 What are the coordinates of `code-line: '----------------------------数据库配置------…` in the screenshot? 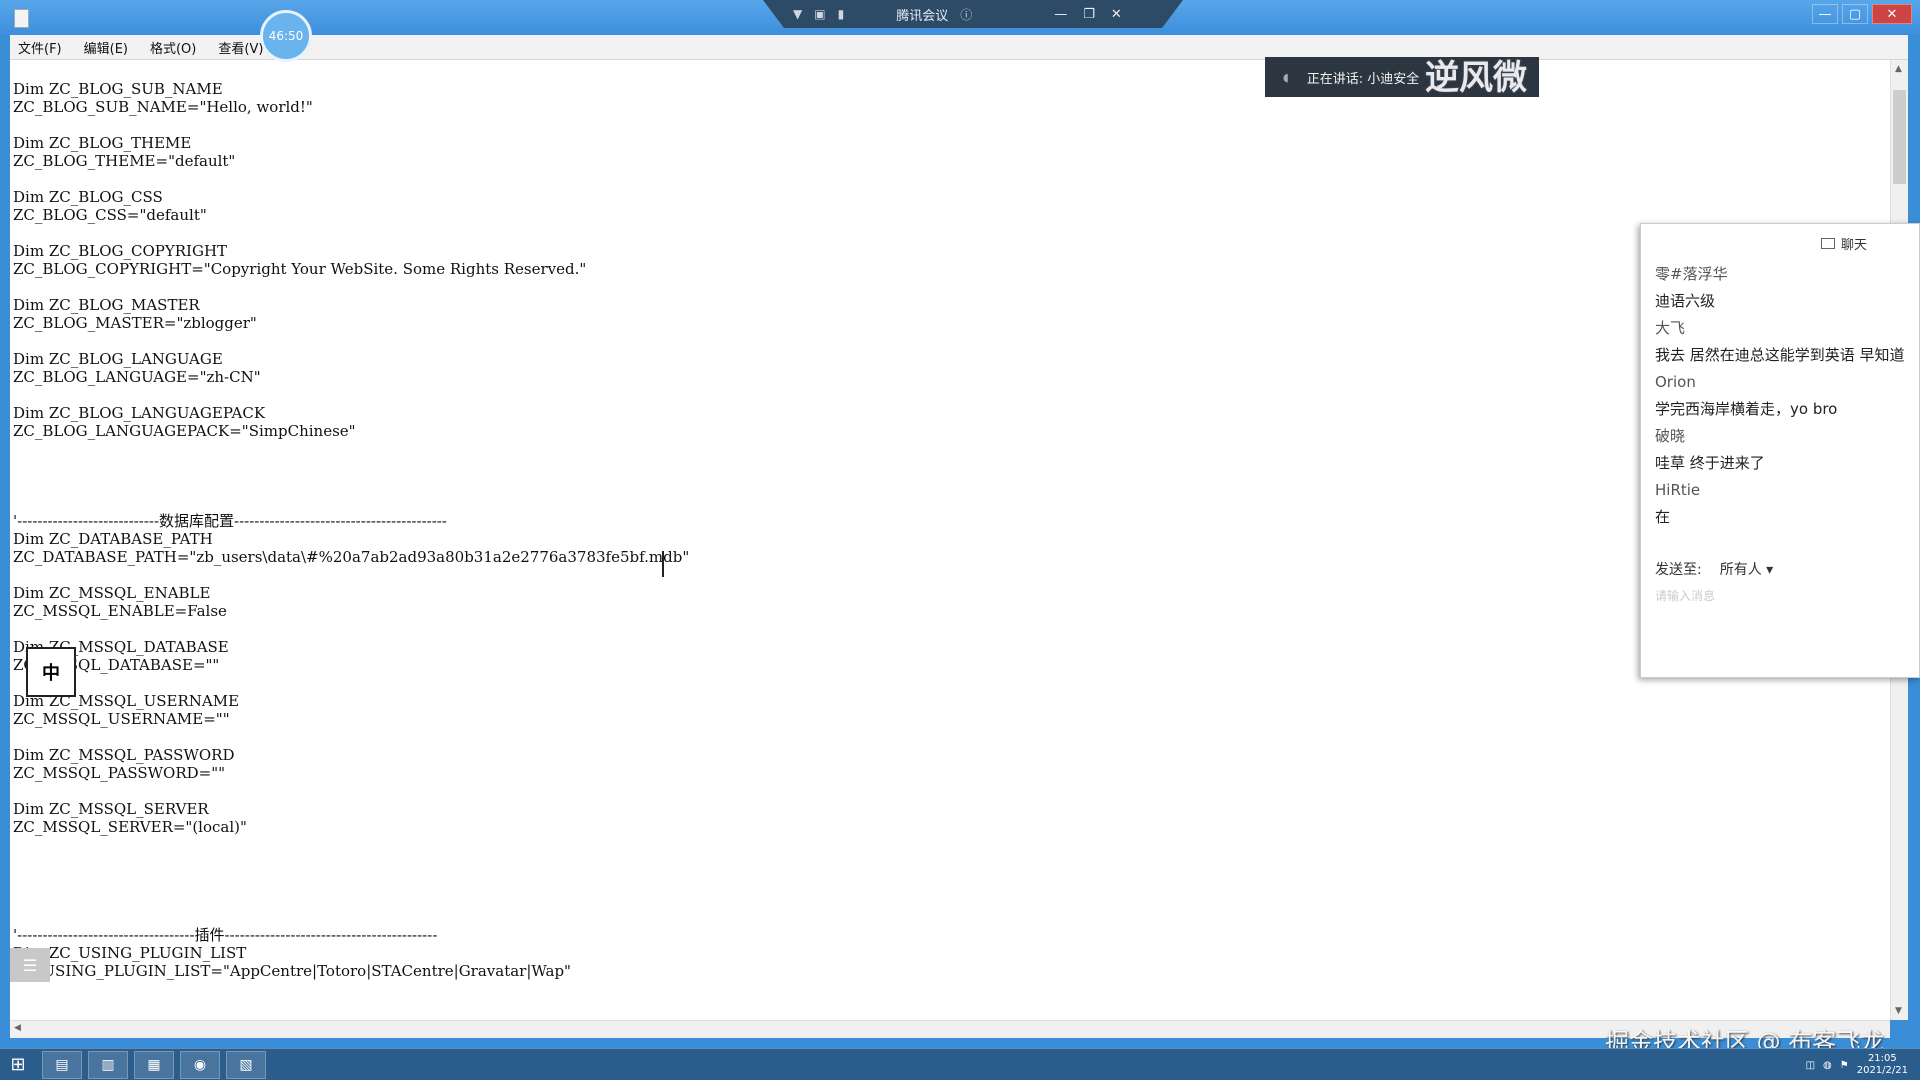 It's located at (351, 521).